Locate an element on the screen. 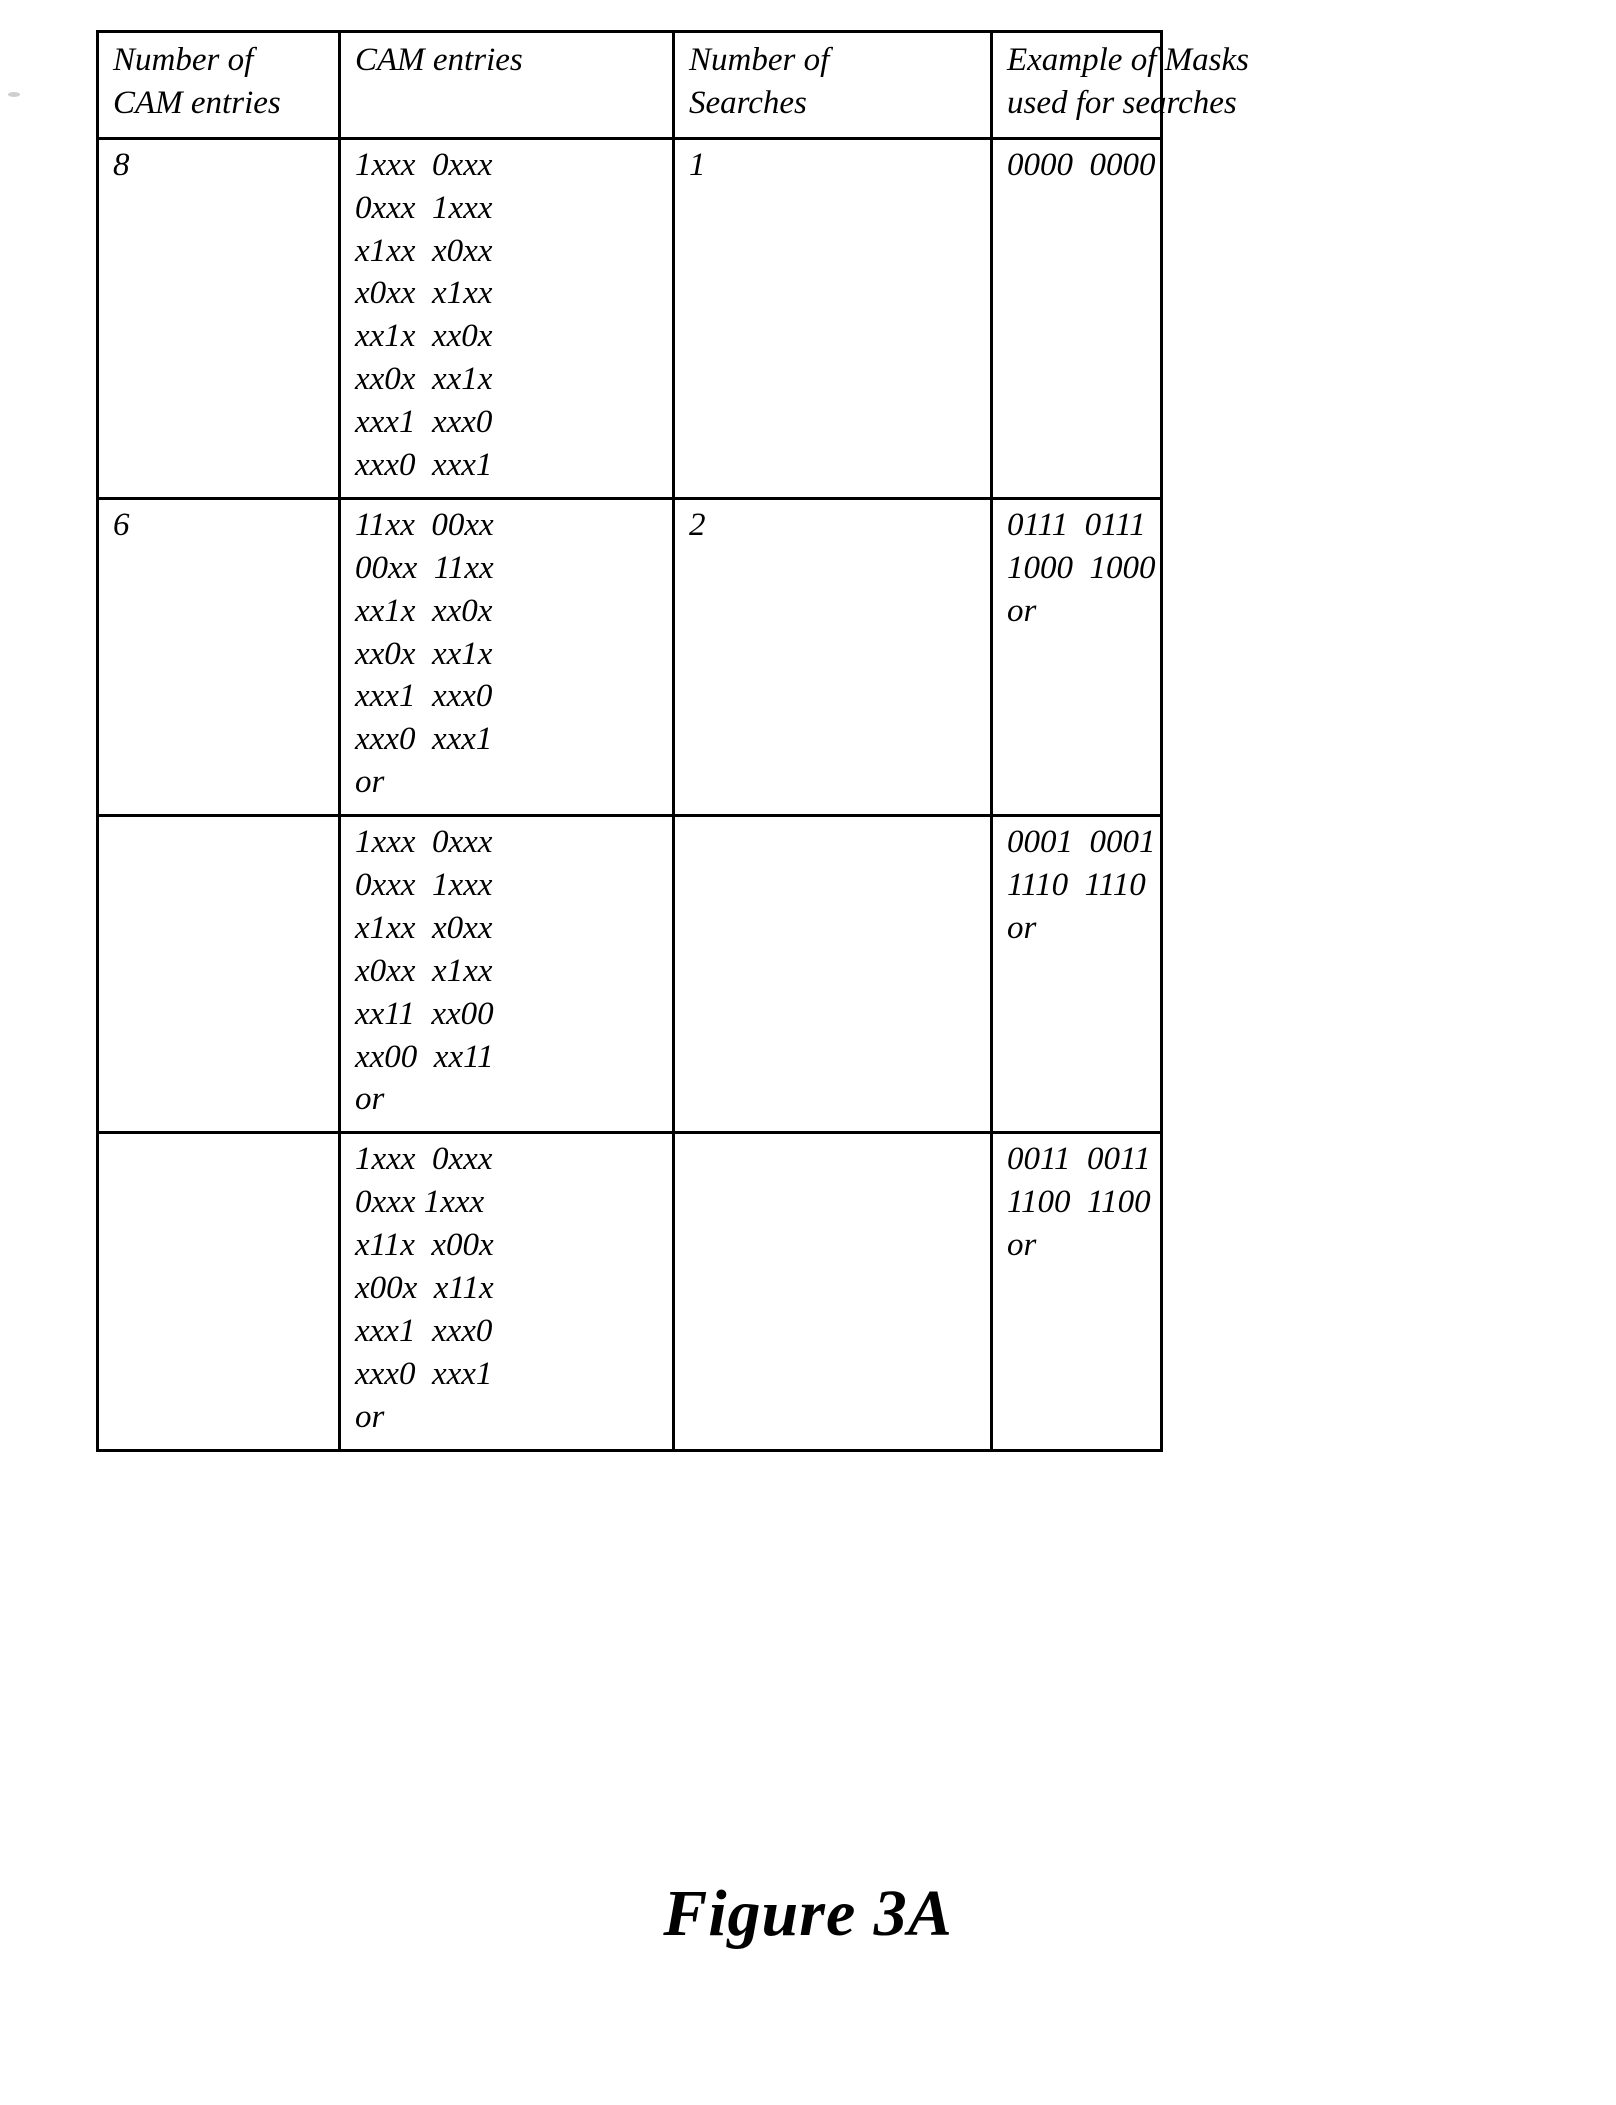 This screenshot has width=1616, height=2105. column-header-number-of-cam-entries: Number of CAM entries is located at coordinates (218, 85).